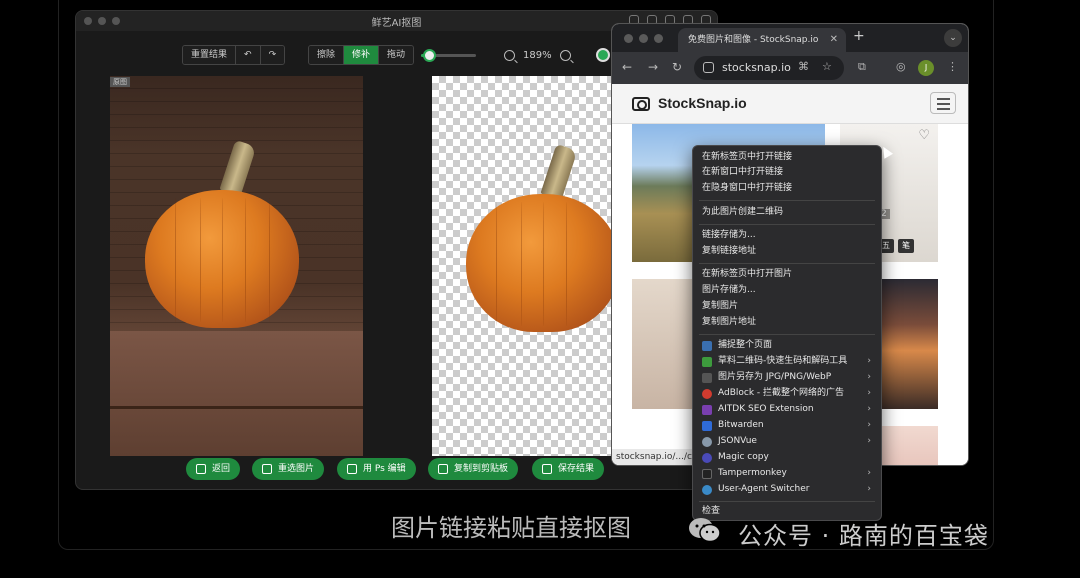  What do you see at coordinates (511, 528) in the screenshot?
I see `video-caption: 图片链接粘贴直接抠图` at bounding box center [511, 528].